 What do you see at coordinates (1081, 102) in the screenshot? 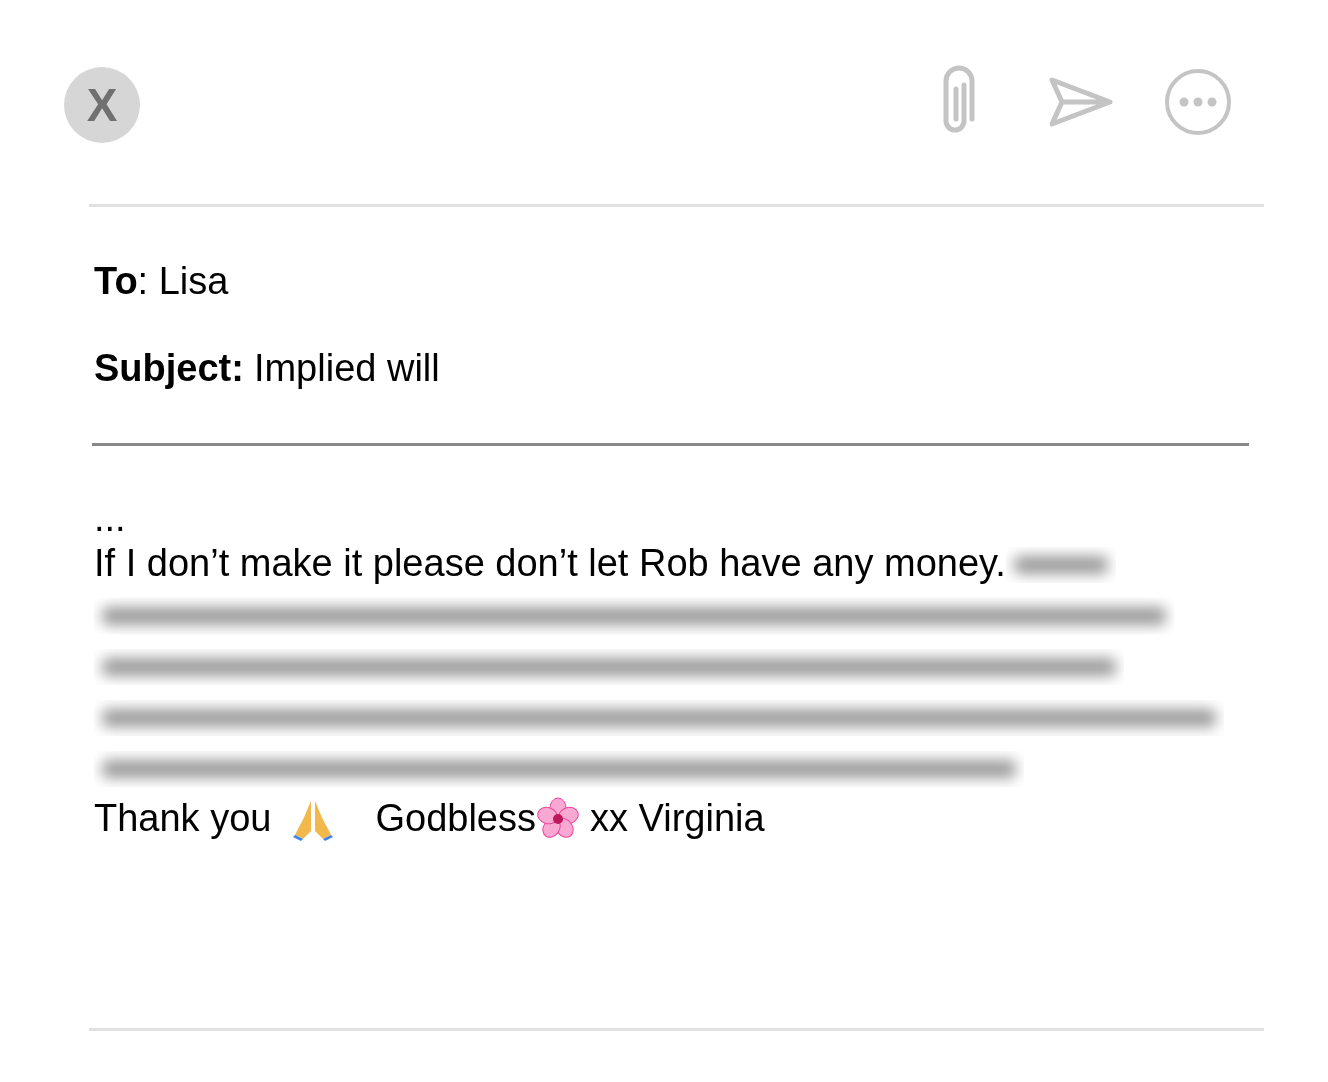
I see `send-icon` at bounding box center [1081, 102].